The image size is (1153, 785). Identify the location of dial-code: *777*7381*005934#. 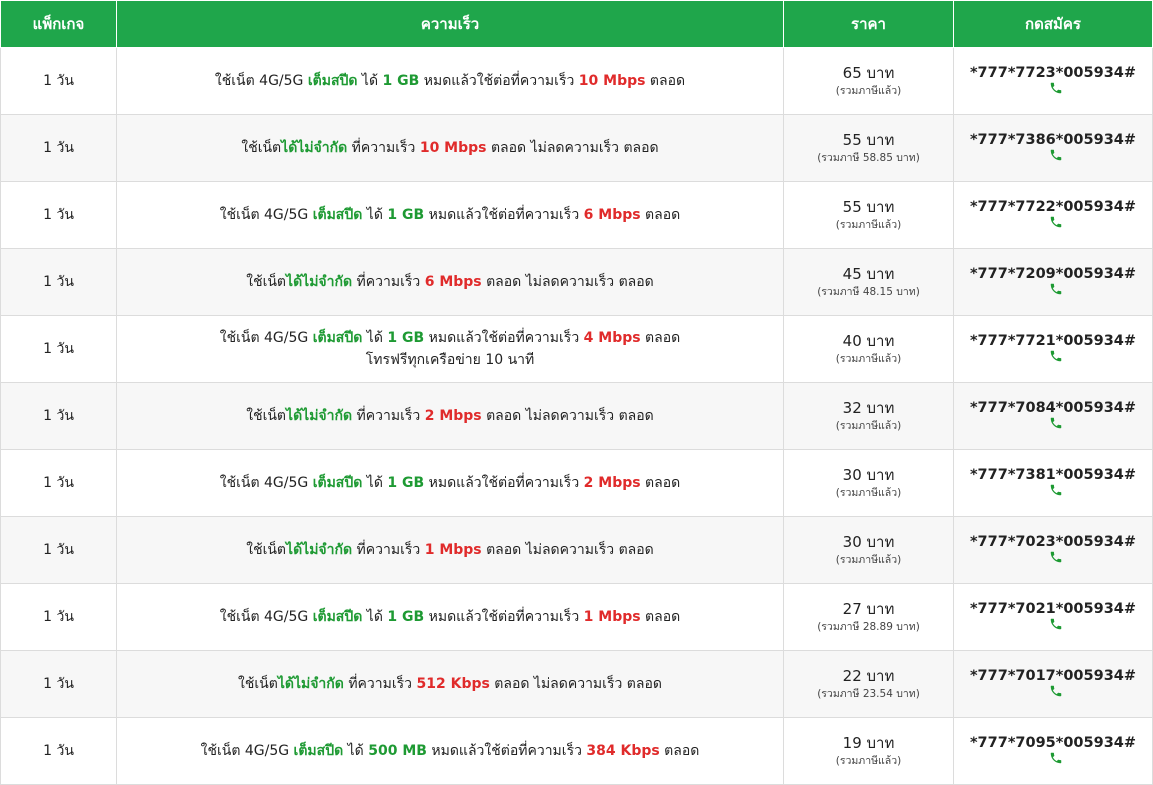
(1053, 475).